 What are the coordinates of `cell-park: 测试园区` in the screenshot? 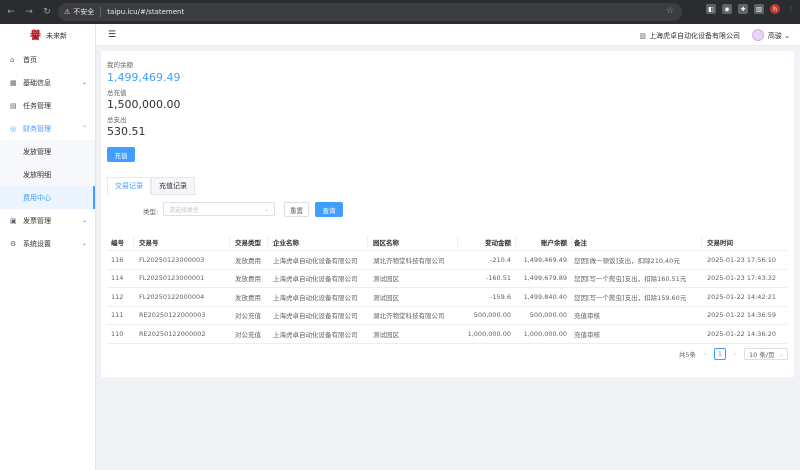 It's located at (386, 334).